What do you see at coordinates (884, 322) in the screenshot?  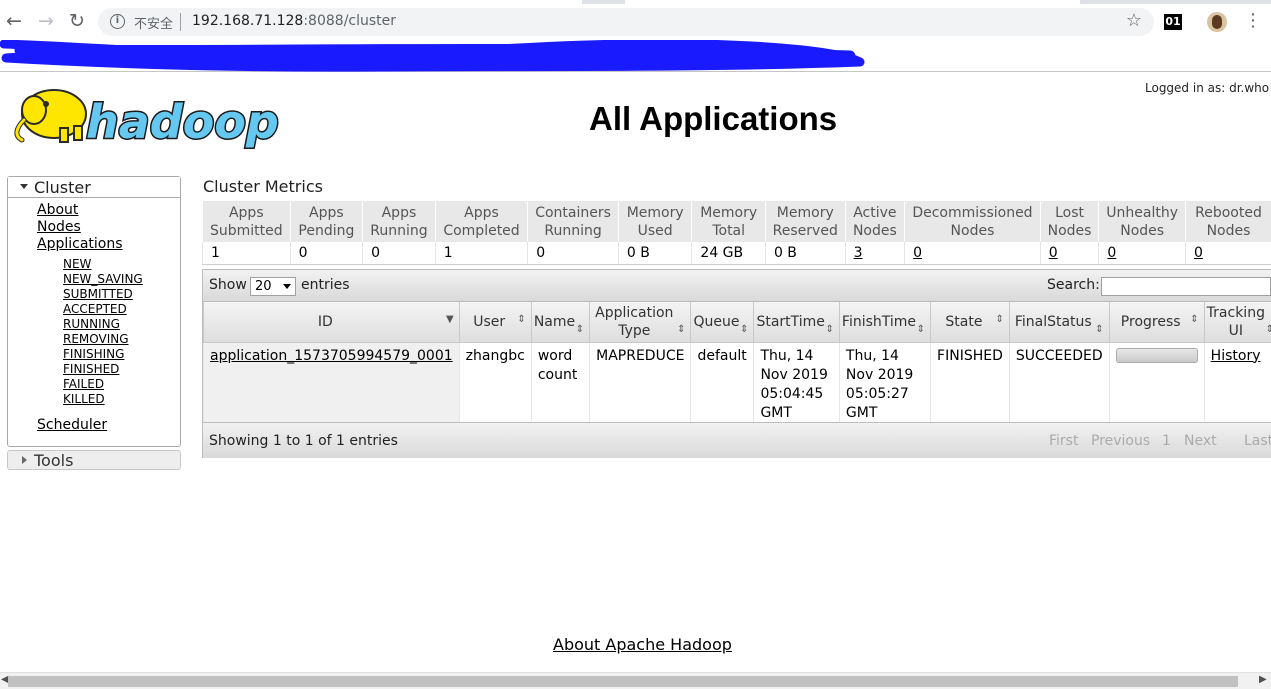 I see `column-header-finishtime: FinishTime ⇕` at bounding box center [884, 322].